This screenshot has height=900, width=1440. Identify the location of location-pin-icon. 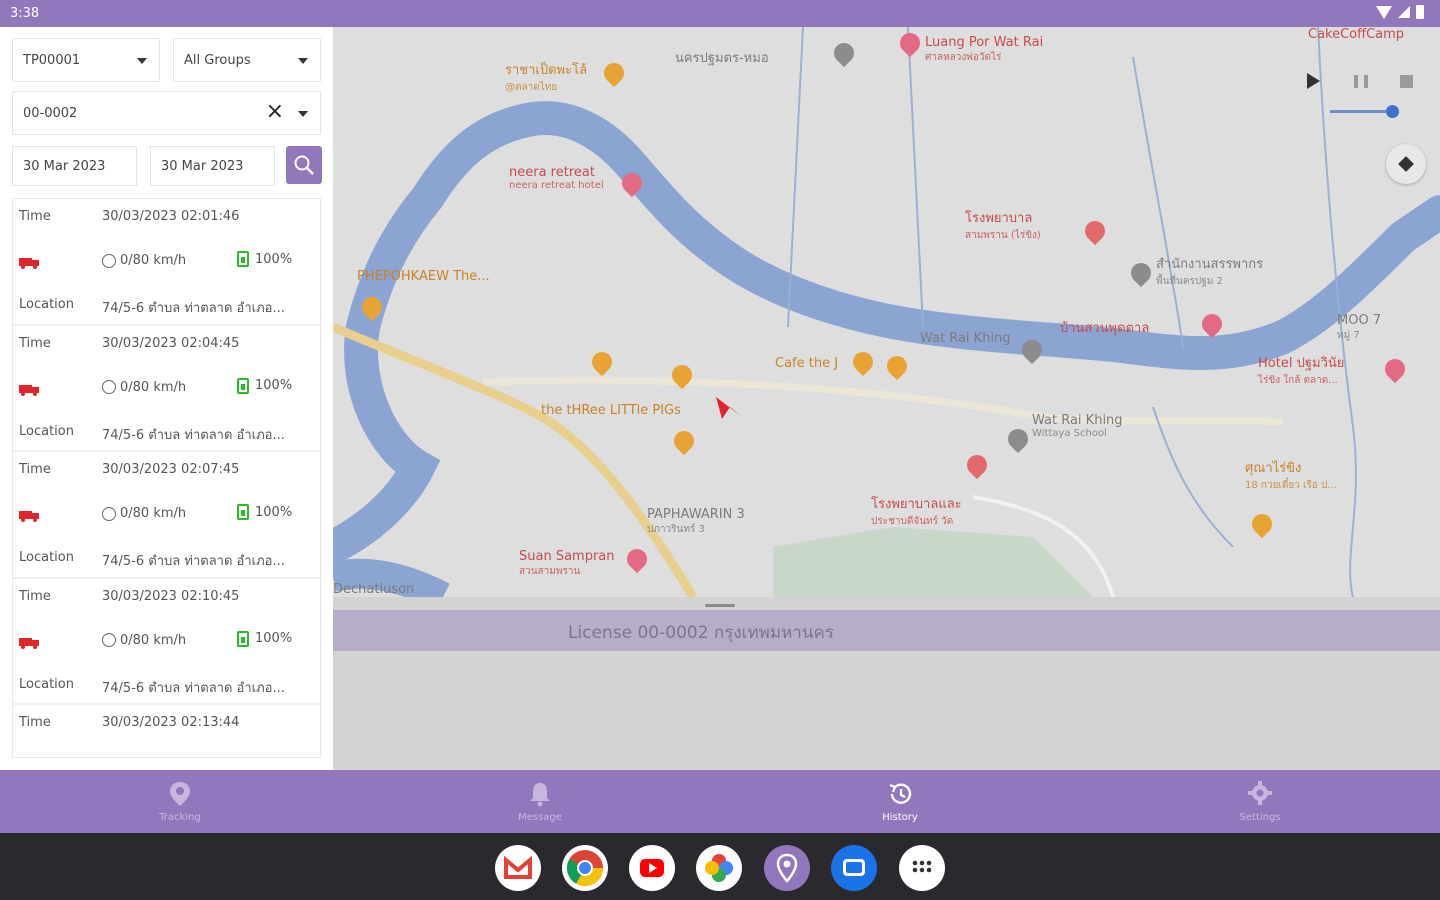
(180, 794).